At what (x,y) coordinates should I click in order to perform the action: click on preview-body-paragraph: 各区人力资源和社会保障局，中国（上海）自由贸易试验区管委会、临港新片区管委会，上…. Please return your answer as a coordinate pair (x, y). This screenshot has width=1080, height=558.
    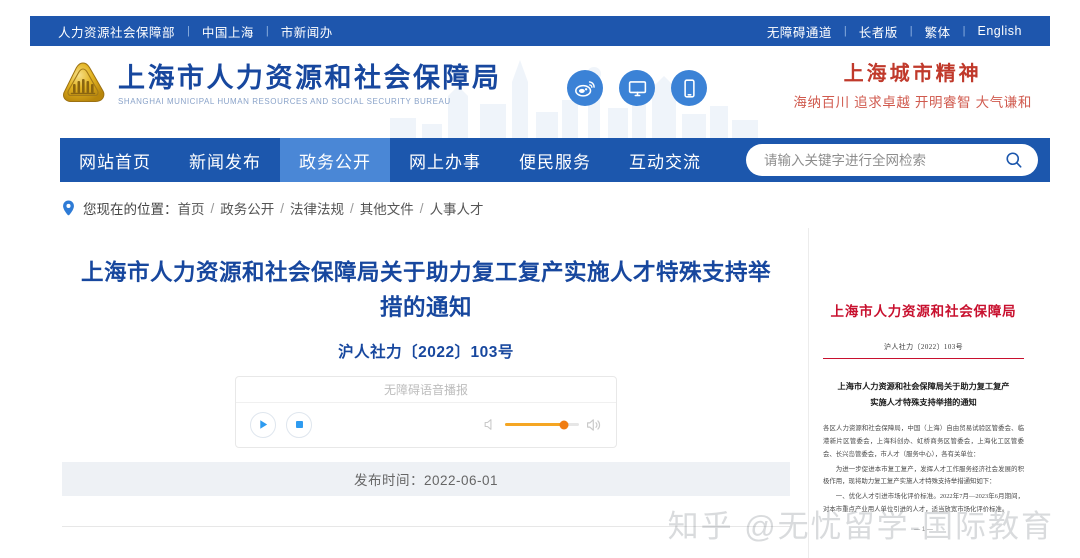
    Looking at the image, I should click on (923, 441).